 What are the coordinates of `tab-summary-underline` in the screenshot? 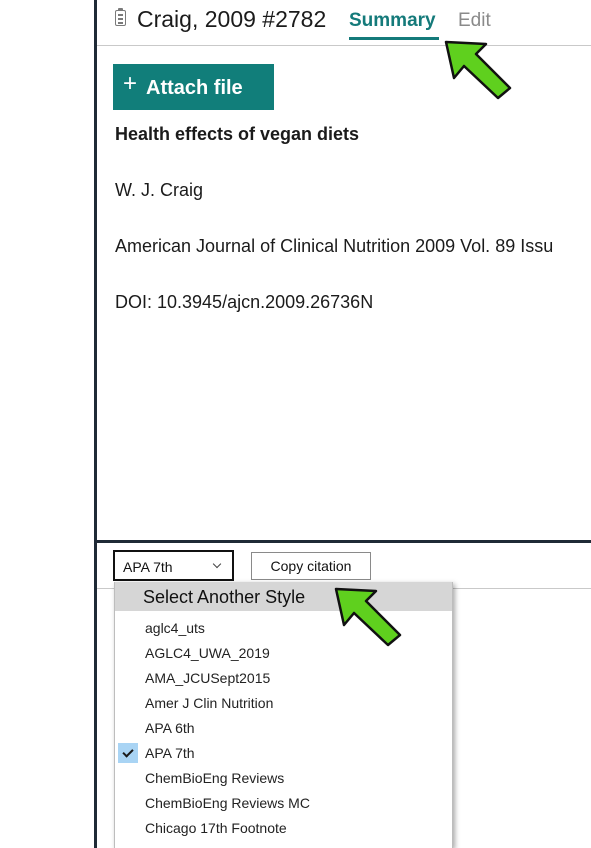 It's located at (394, 38).